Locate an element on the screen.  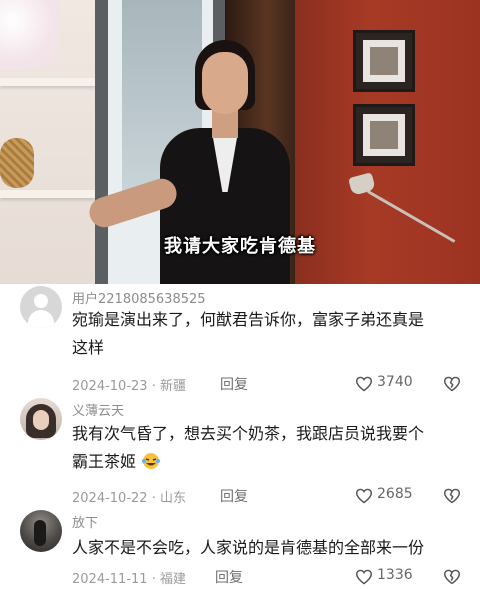
comment-meta: 2024-10-23 · 新疆 is located at coordinates (129, 386).